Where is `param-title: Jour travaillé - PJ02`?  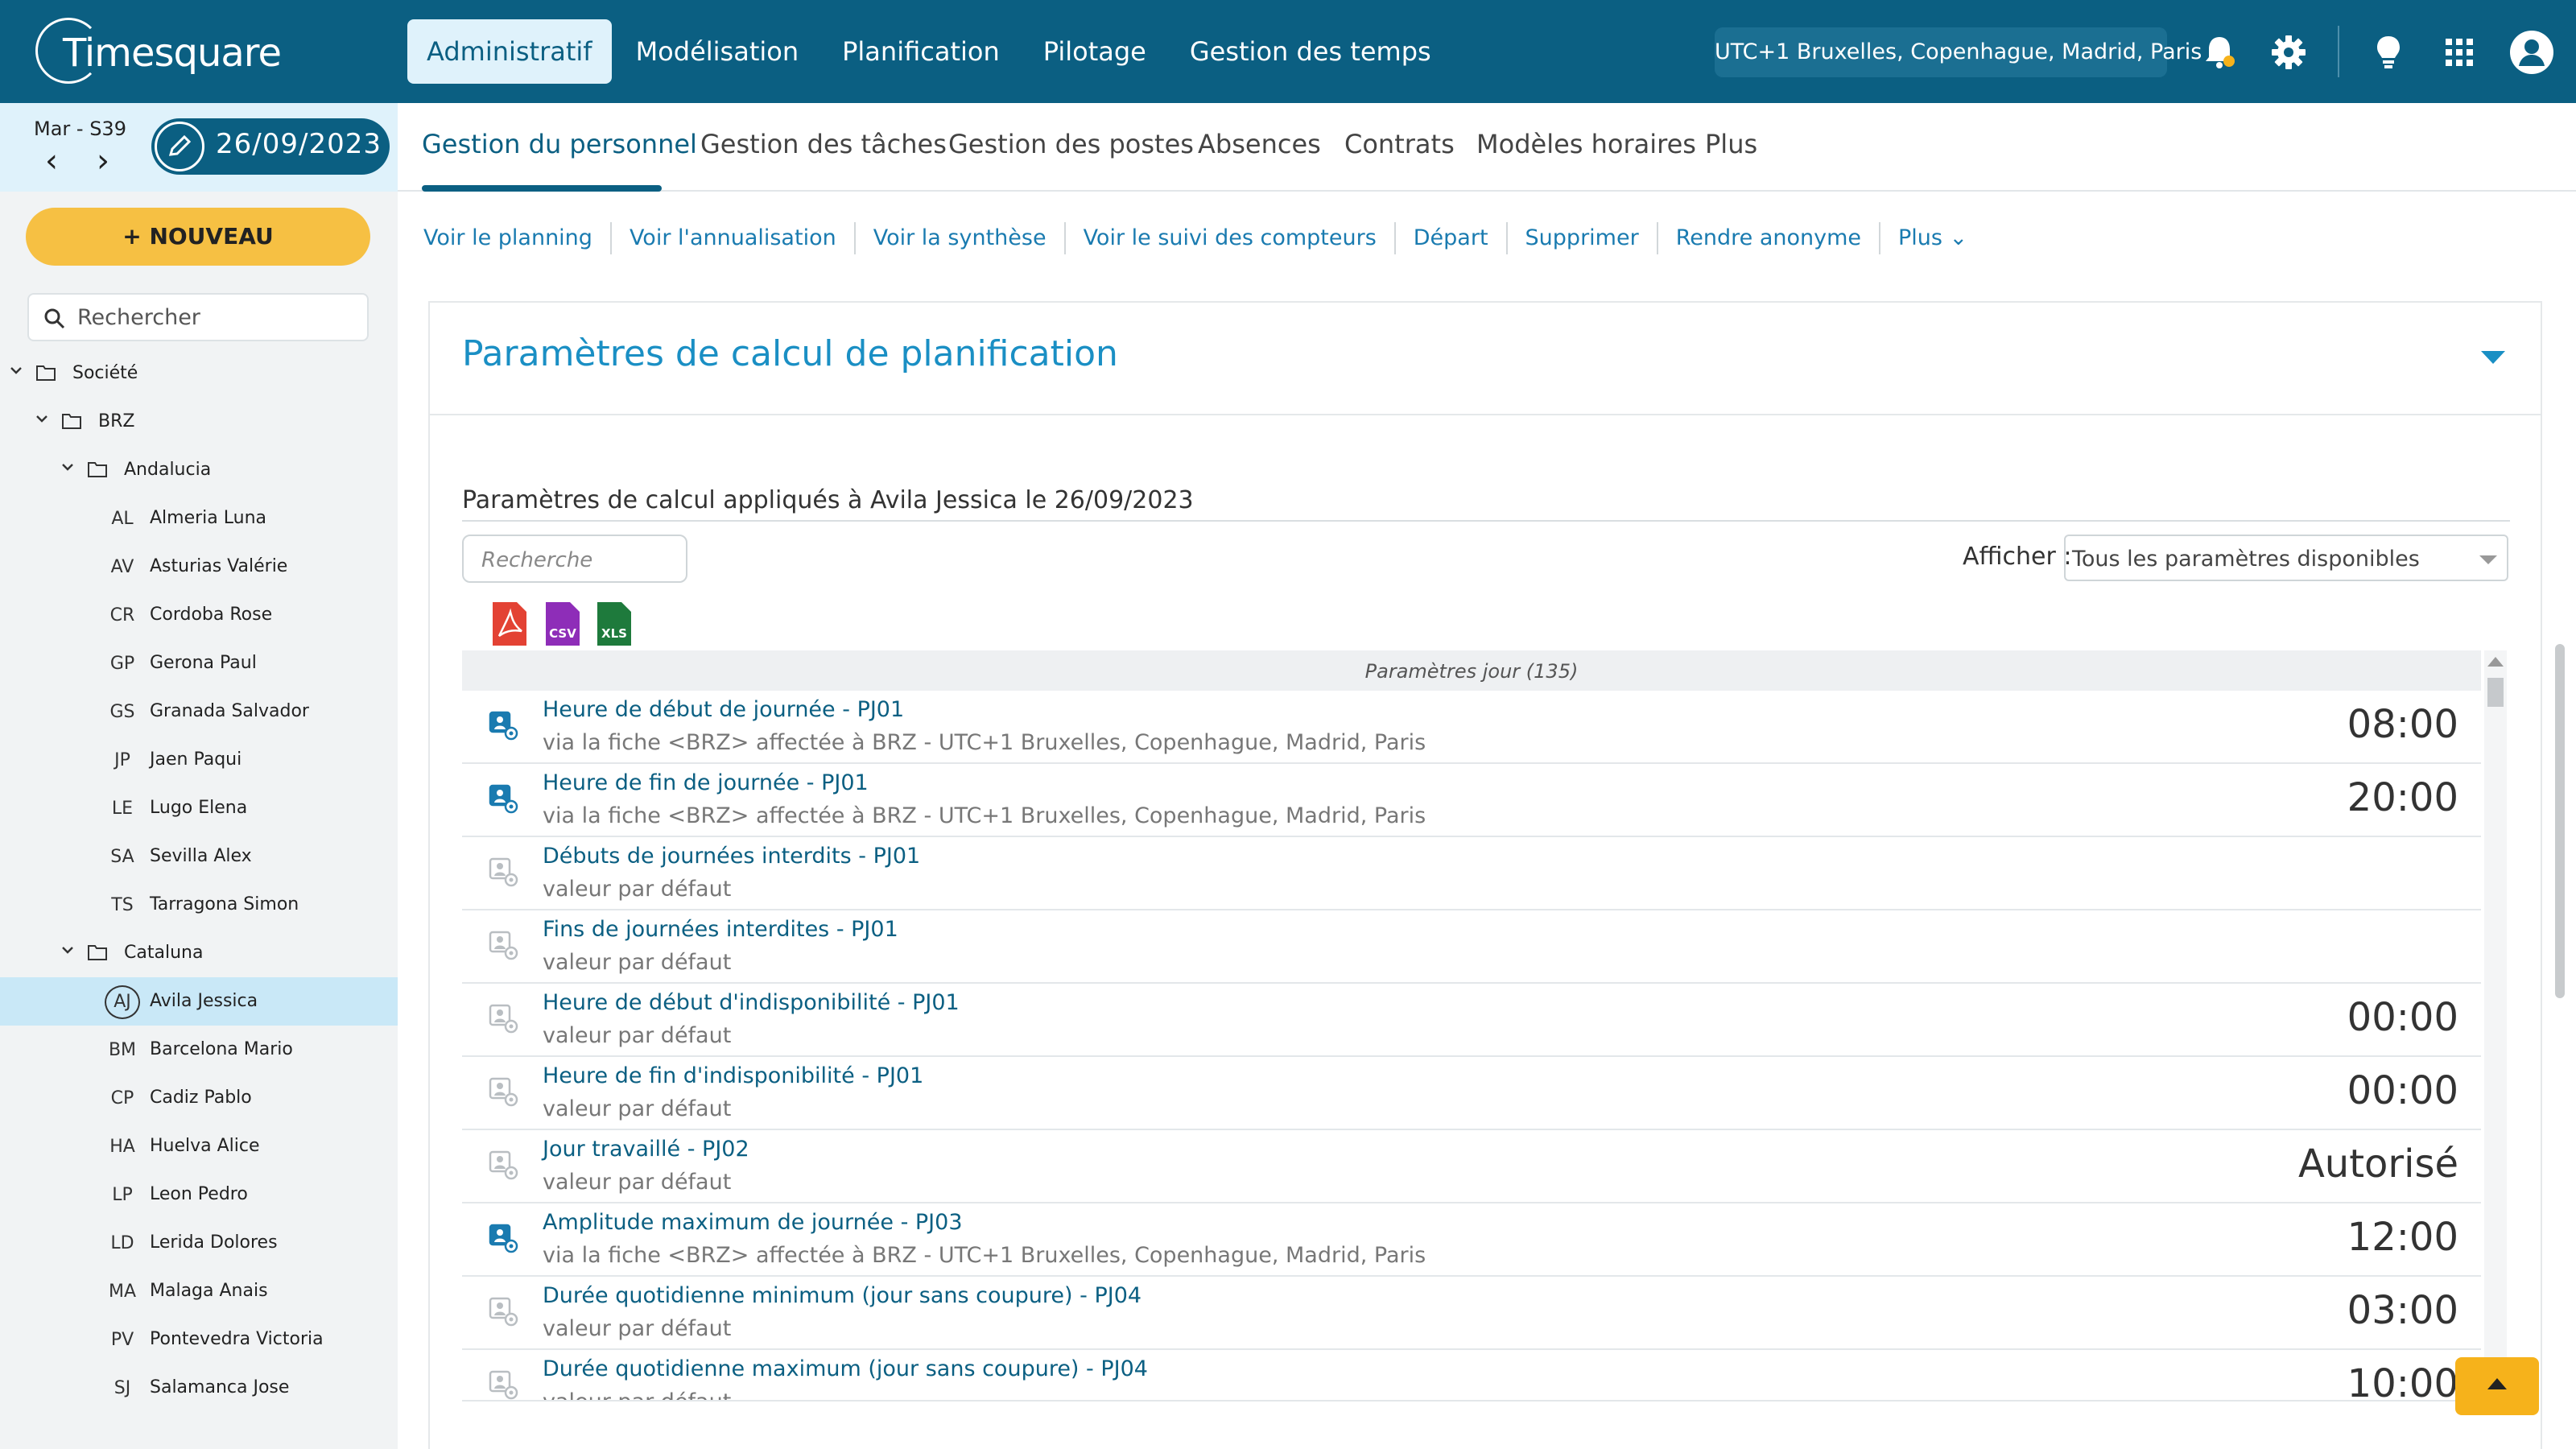
param-title: Jour travaillé - PJ02 is located at coordinates (646, 1149).